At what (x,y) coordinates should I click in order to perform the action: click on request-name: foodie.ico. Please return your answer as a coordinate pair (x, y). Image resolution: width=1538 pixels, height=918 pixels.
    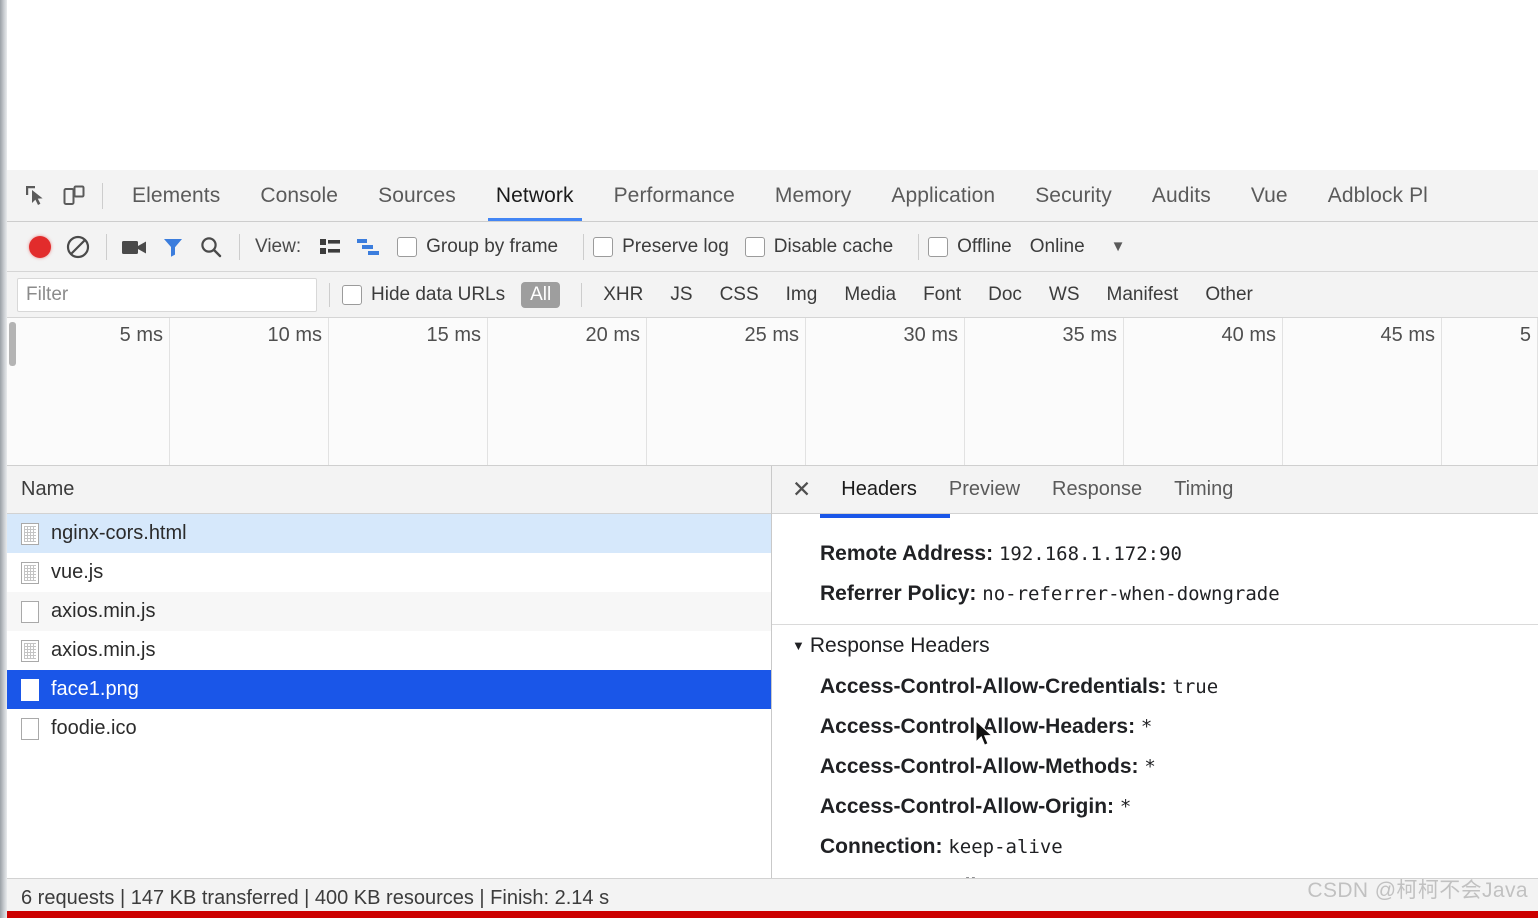
    Looking at the image, I should click on (94, 728).